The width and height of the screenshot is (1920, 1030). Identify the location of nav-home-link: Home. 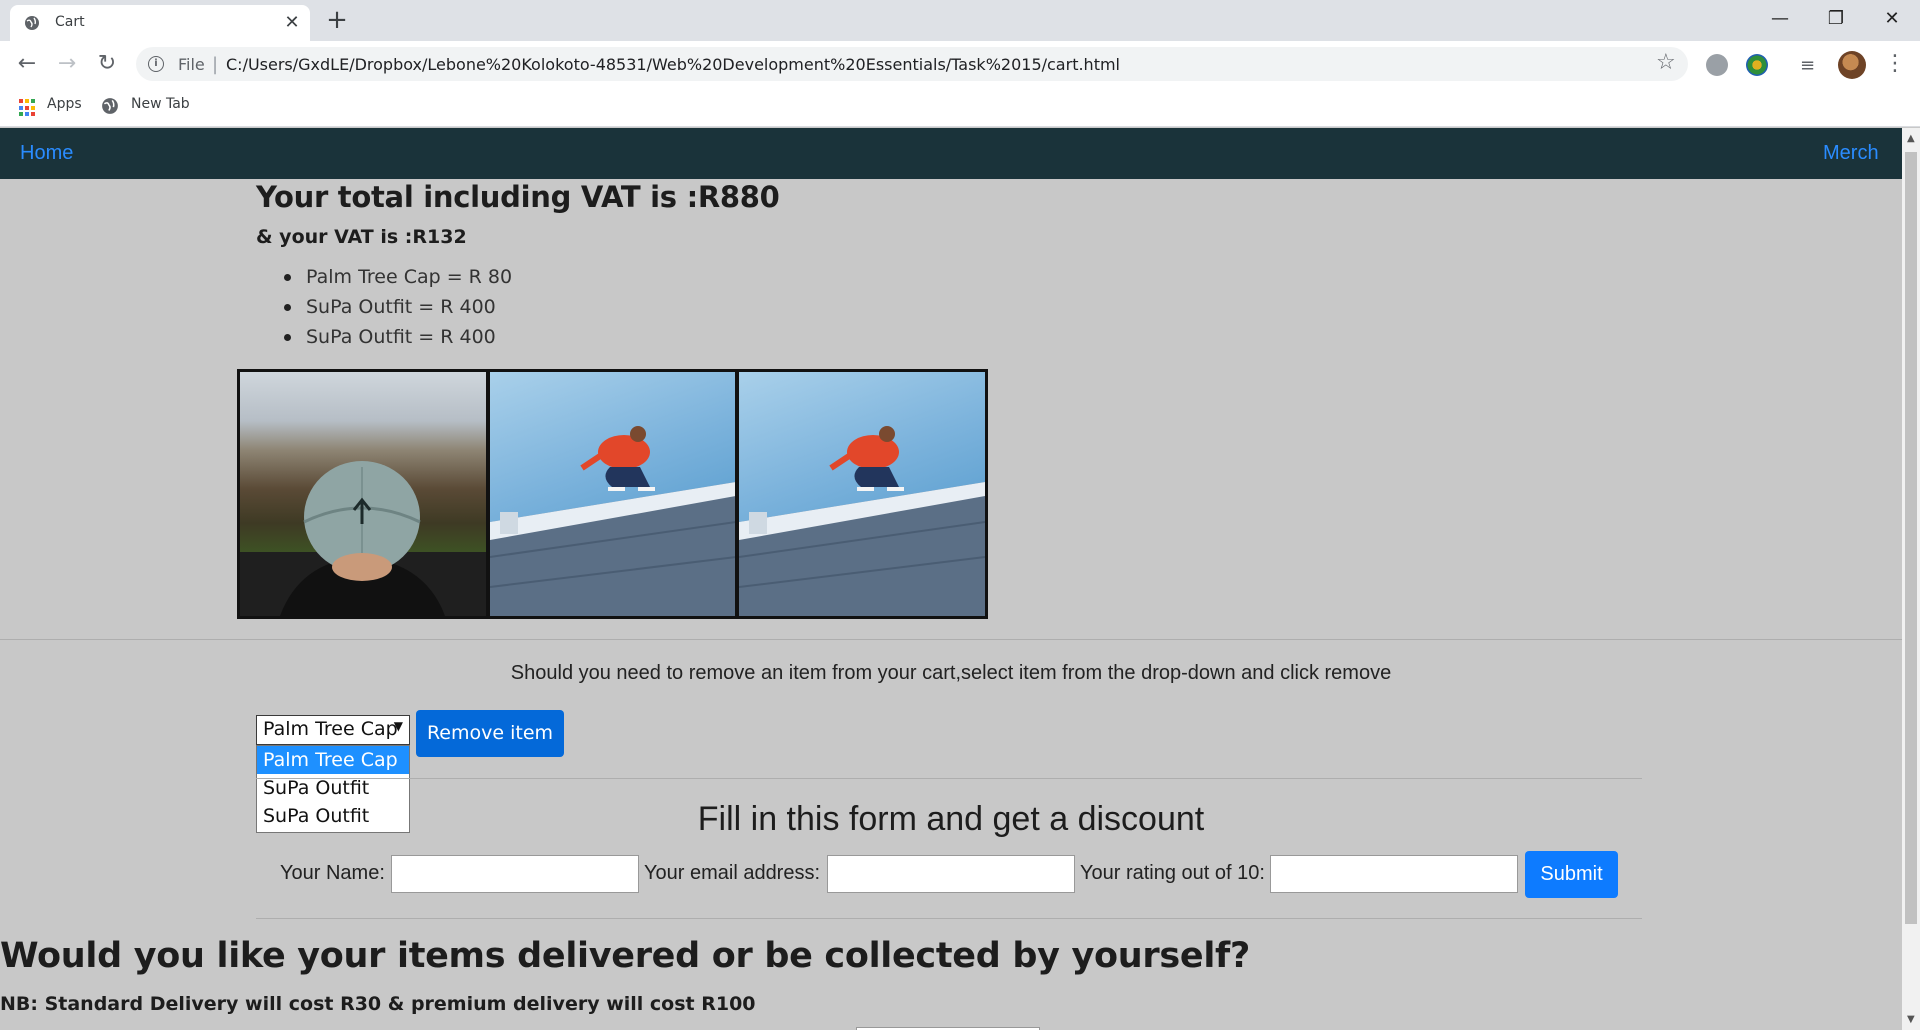
(46, 153).